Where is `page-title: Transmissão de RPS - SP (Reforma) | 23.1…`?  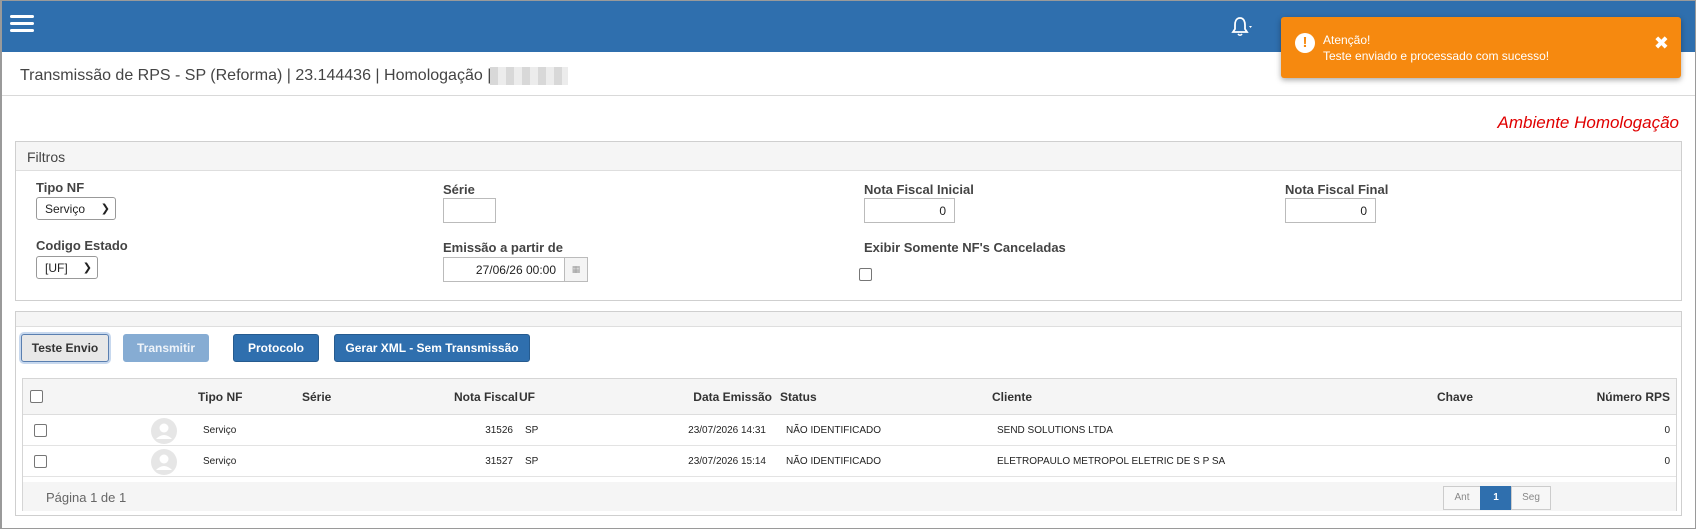
page-title: Transmissão de RPS - SP (Reforma) | 23.1… is located at coordinates (256, 75).